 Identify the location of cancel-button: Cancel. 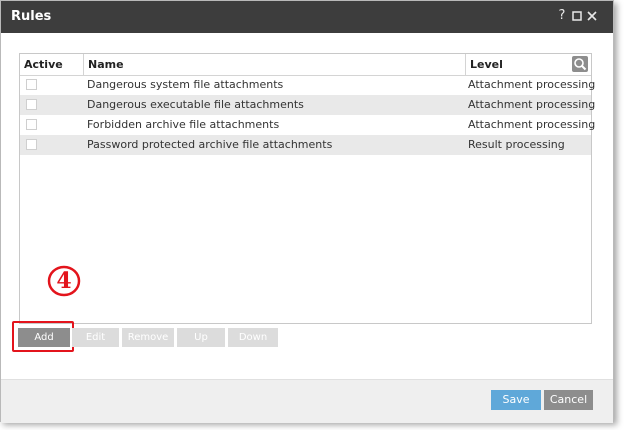
(568, 400).